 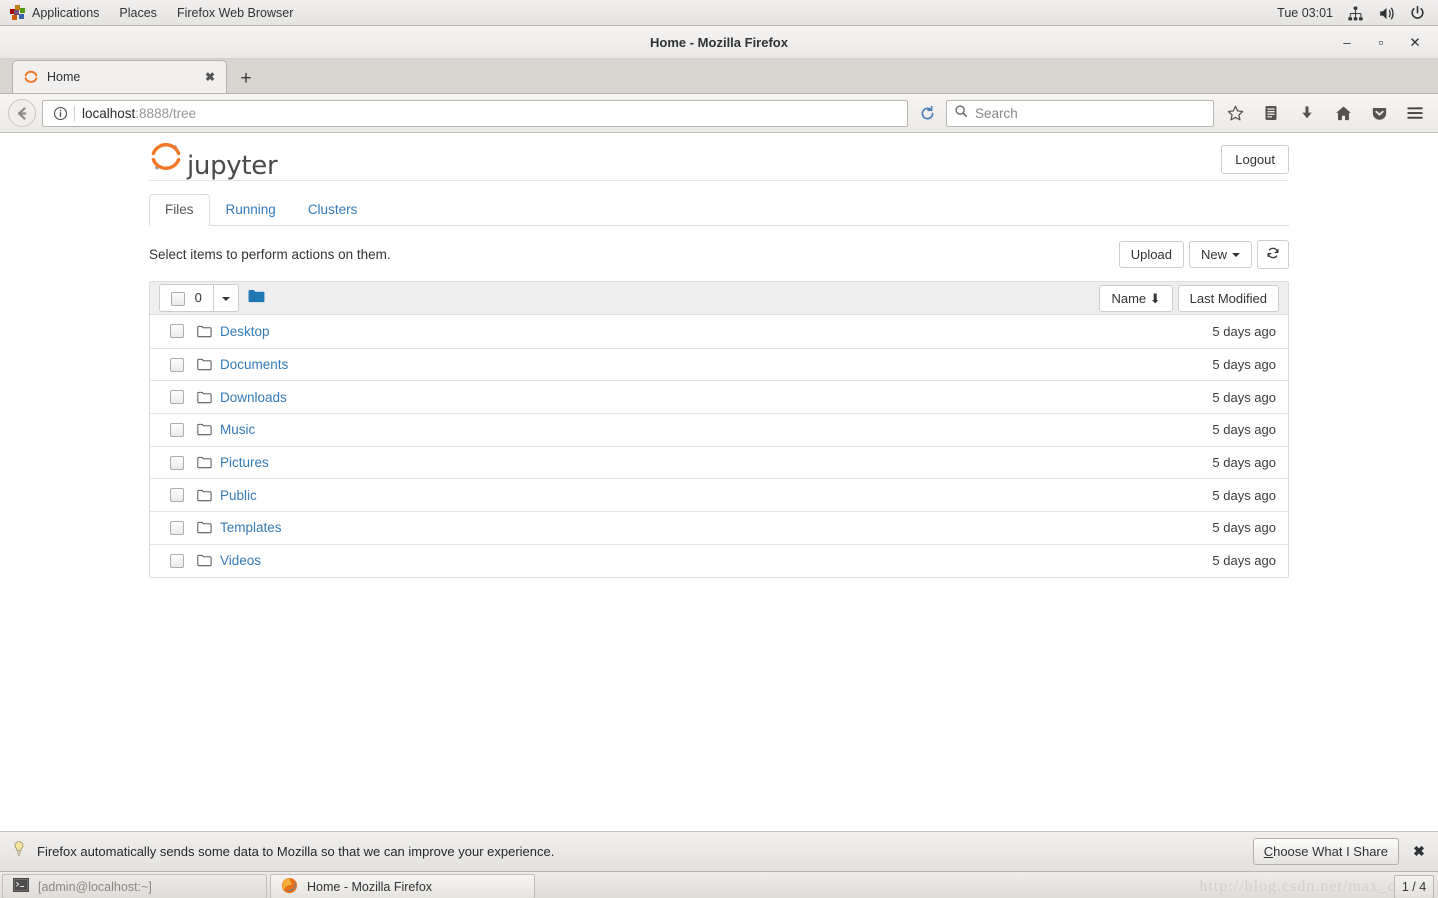 I want to click on library-icon, so click(x=1271, y=113).